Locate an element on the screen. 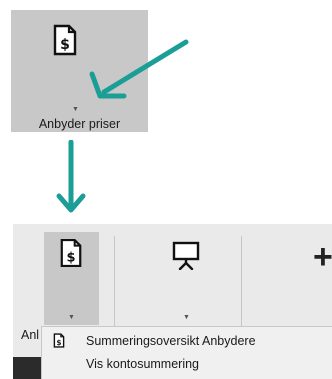 The height and width of the screenshot is (379, 332). plus-icon: + is located at coordinates (322, 257).